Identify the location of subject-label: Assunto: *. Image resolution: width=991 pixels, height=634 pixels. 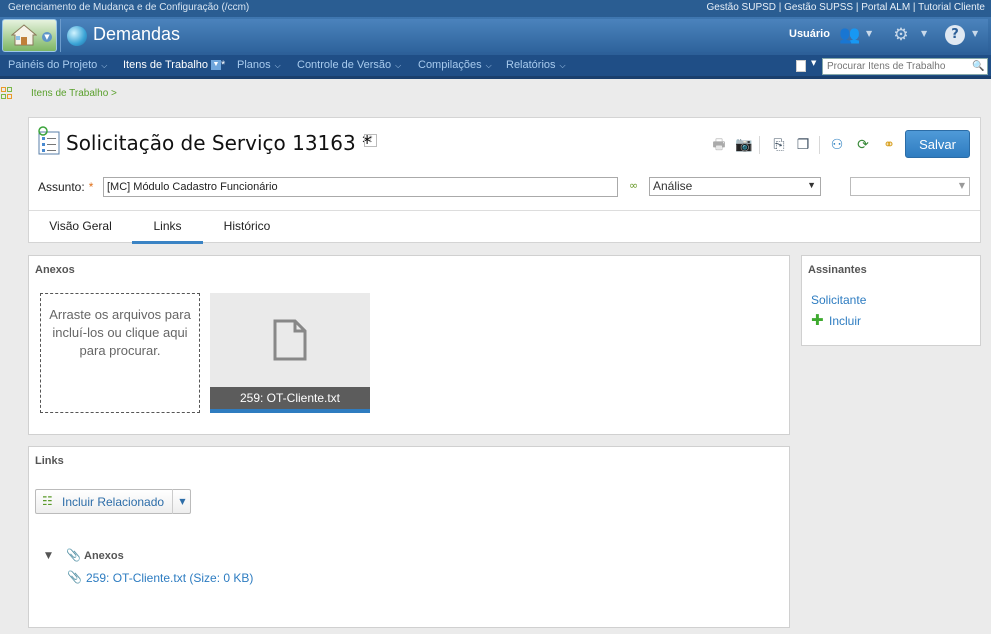
(66, 187).